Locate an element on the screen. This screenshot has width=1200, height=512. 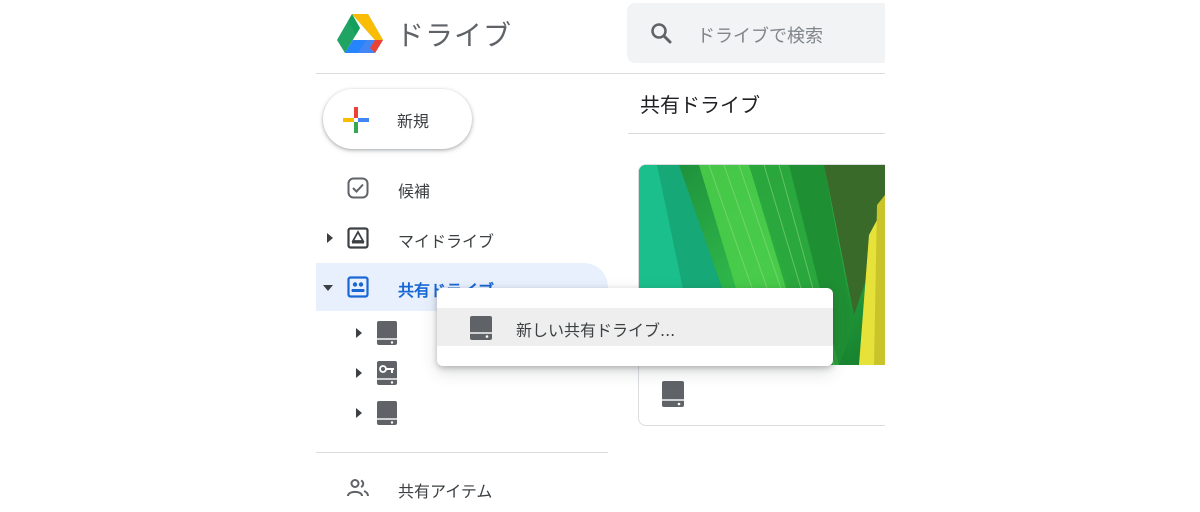
shared-drive-tree-item is located at coordinates (474, 413).